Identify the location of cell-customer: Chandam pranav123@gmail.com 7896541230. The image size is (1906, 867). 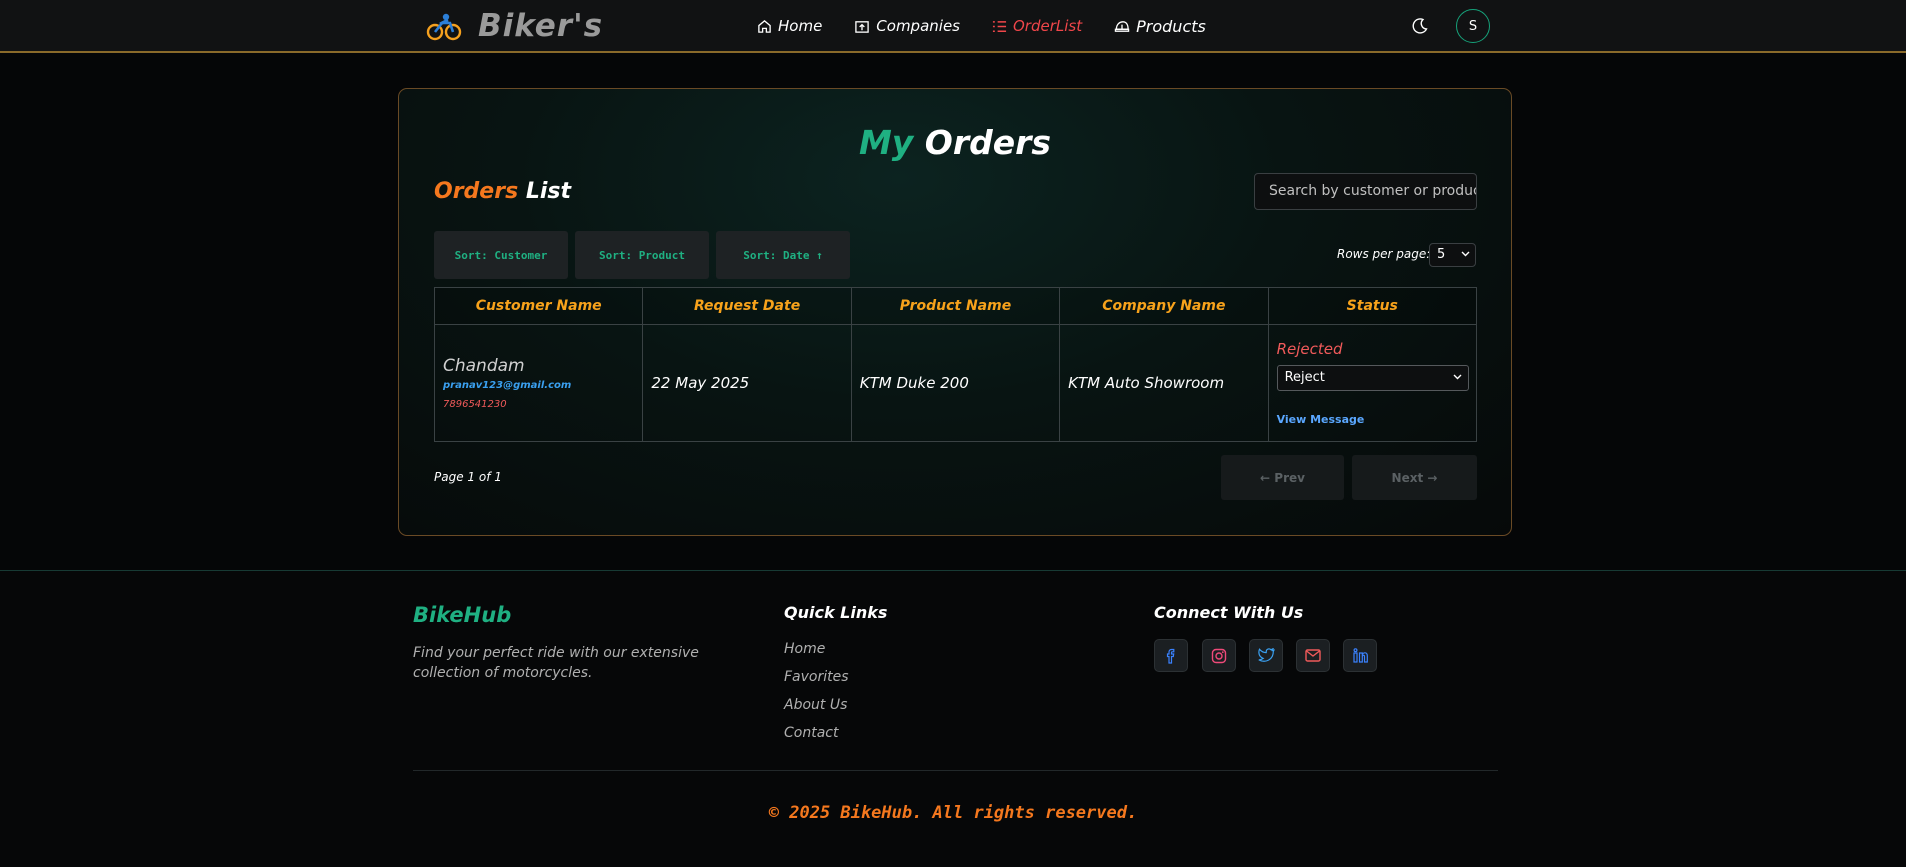
(538, 383).